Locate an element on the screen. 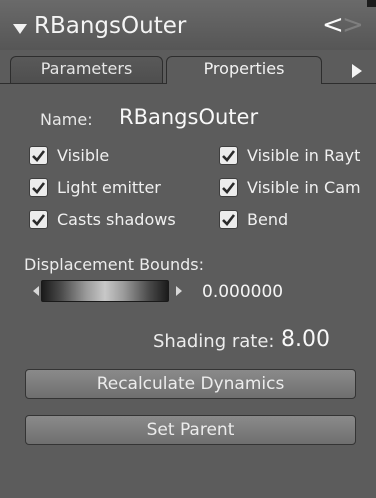 This screenshot has height=498, width=376. checkbox-visible-in-raytracing: Visible in Rayt is located at coordinates (289, 155).